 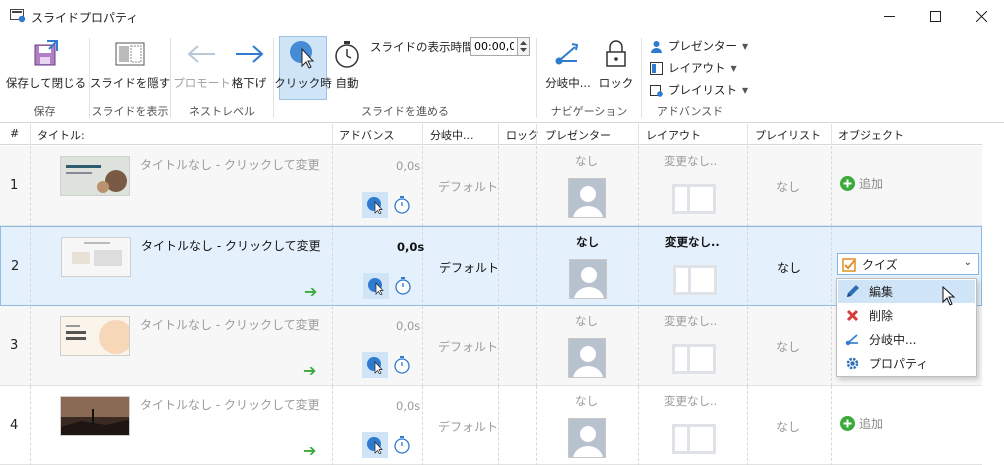 I want to click on header-layout: レイアウト, so click(x=673, y=135).